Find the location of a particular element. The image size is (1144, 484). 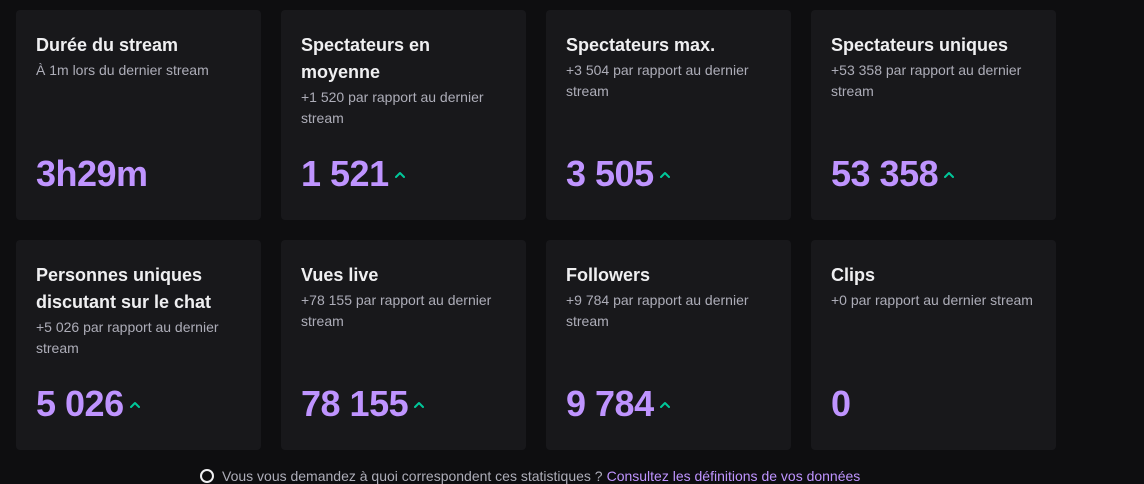

card-subtitle: +53 358 par rapport au dernier stream is located at coordinates (926, 80).